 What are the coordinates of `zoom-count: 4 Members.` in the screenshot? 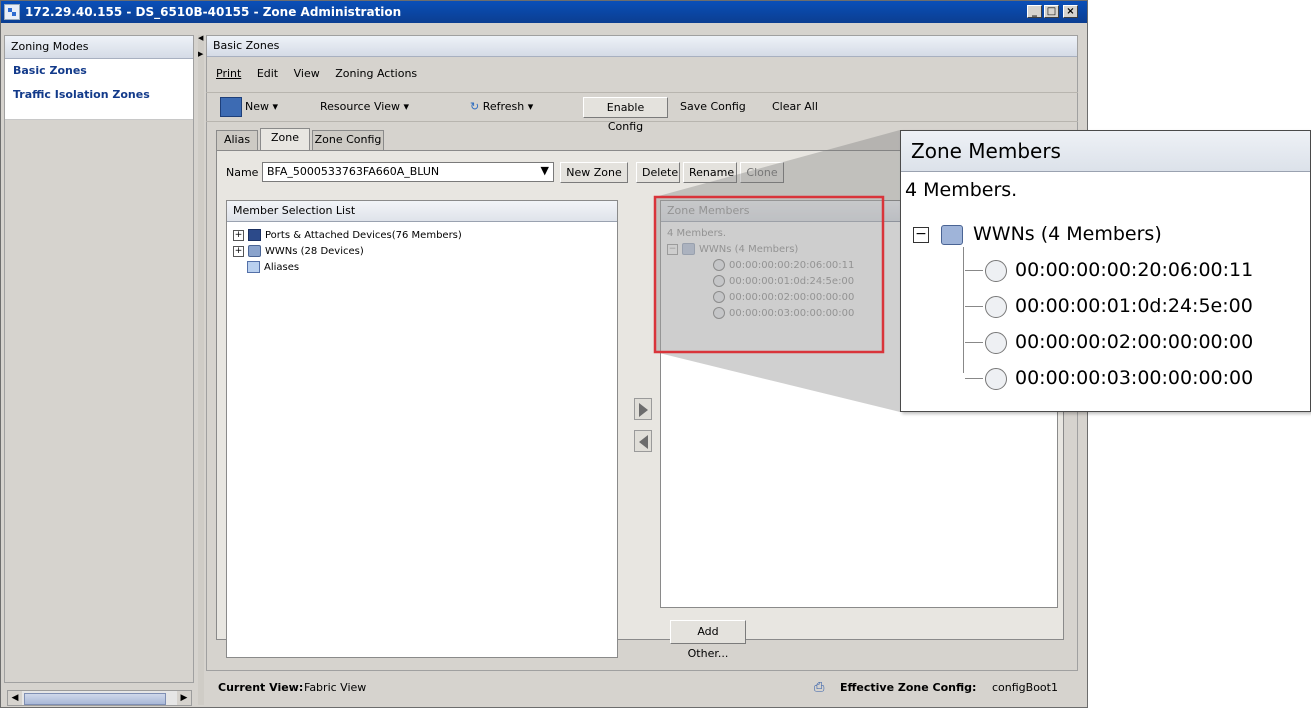 It's located at (961, 190).